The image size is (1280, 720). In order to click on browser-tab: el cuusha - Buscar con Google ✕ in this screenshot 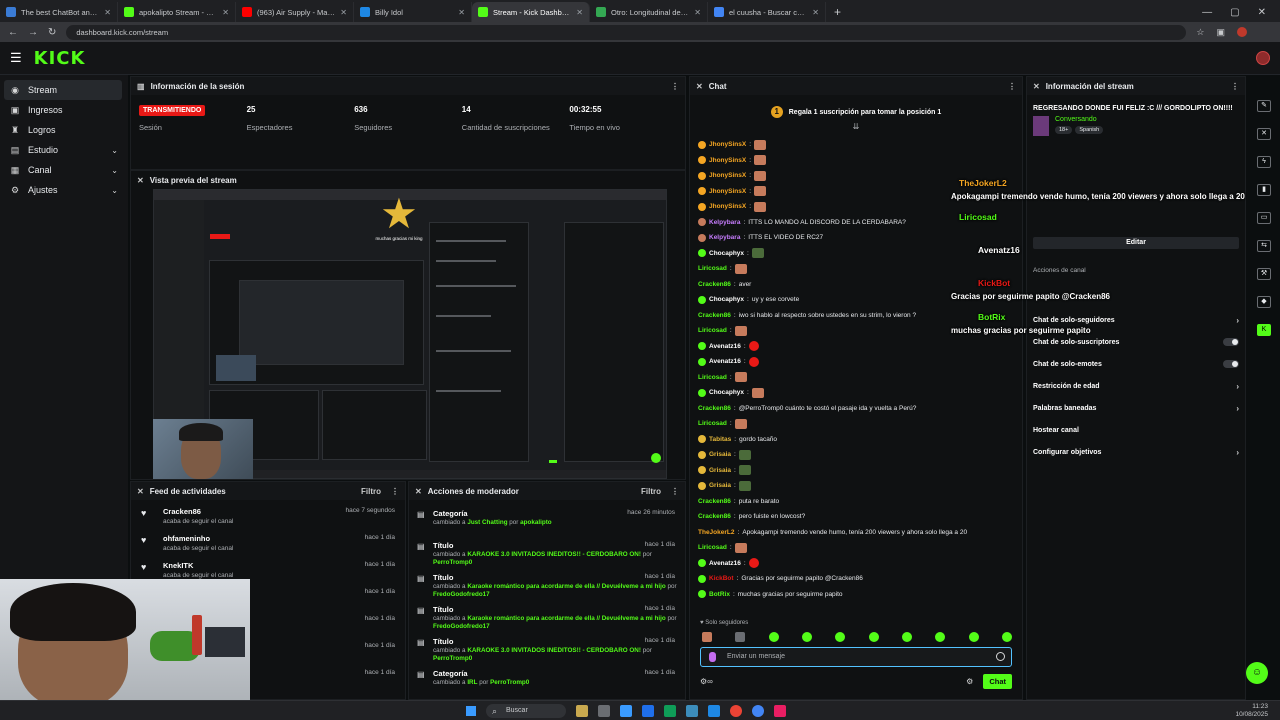, I will do `click(767, 12)`.